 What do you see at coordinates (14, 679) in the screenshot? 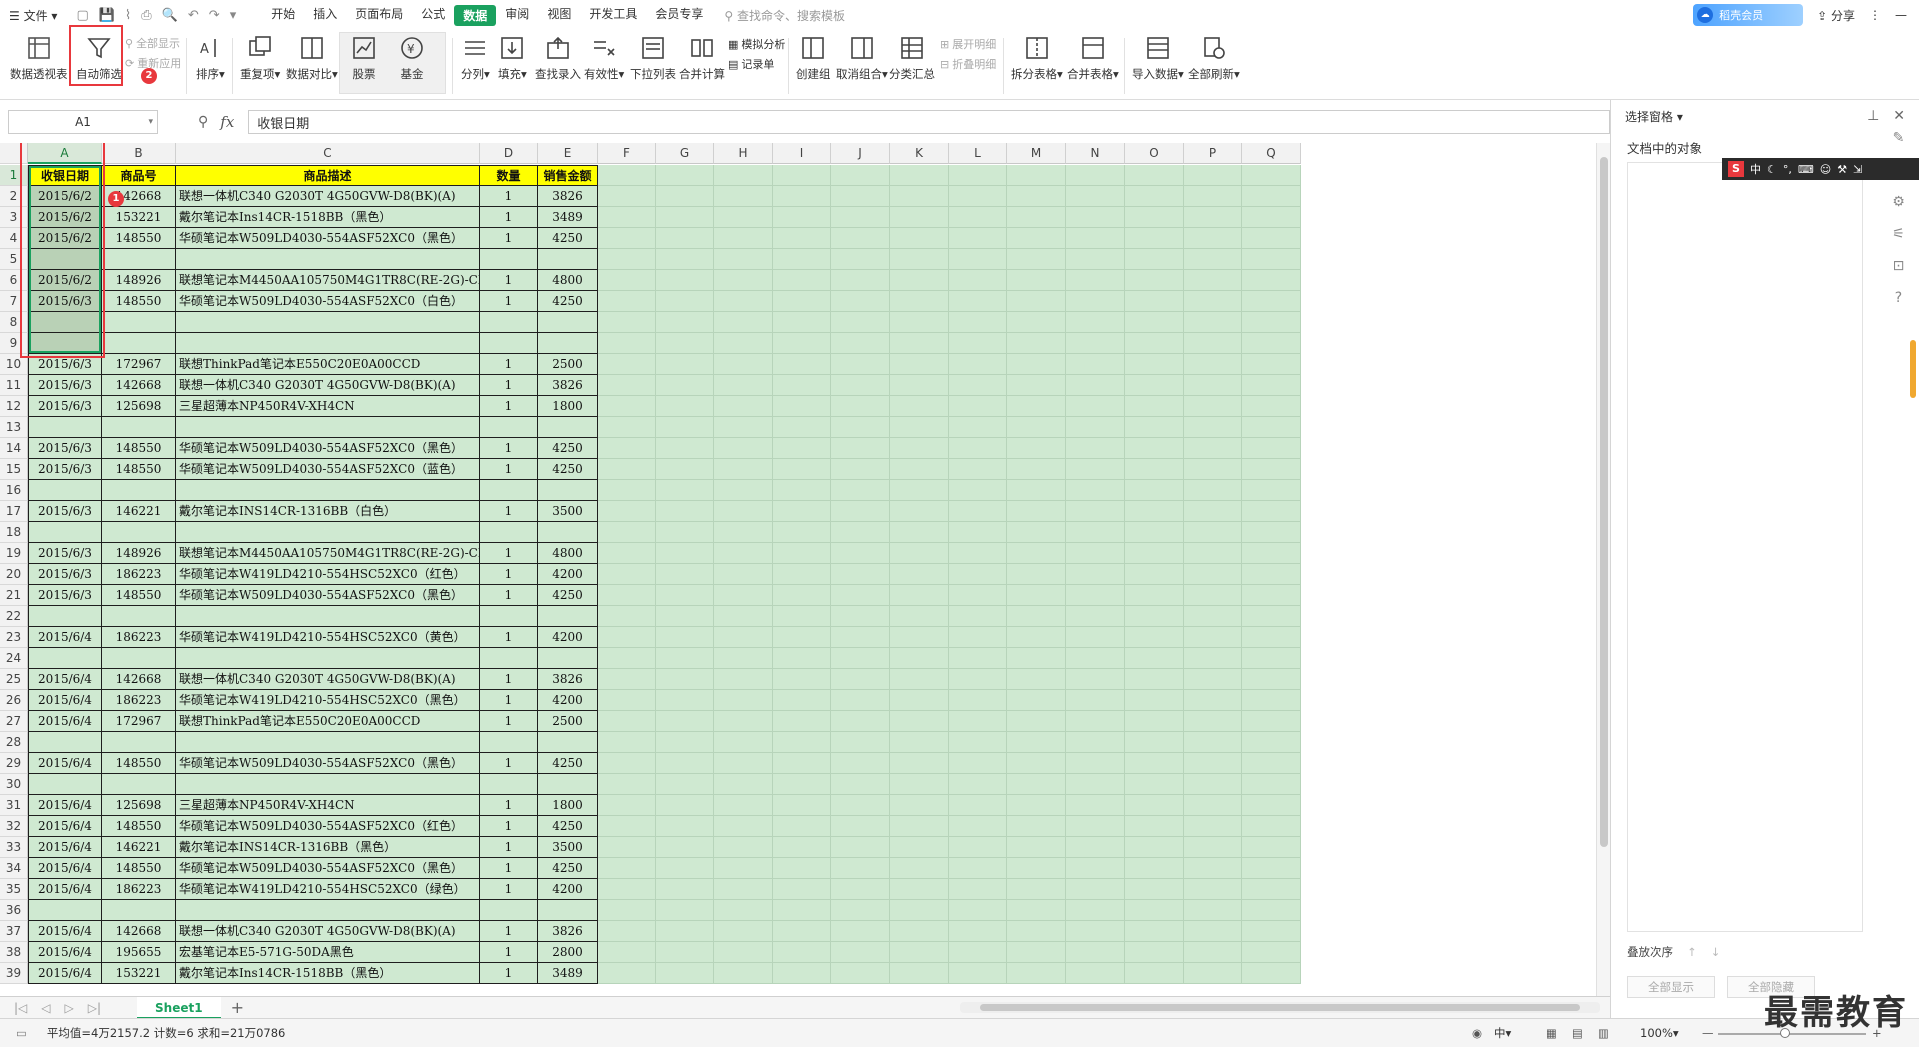
I see `row-header-25: 25` at bounding box center [14, 679].